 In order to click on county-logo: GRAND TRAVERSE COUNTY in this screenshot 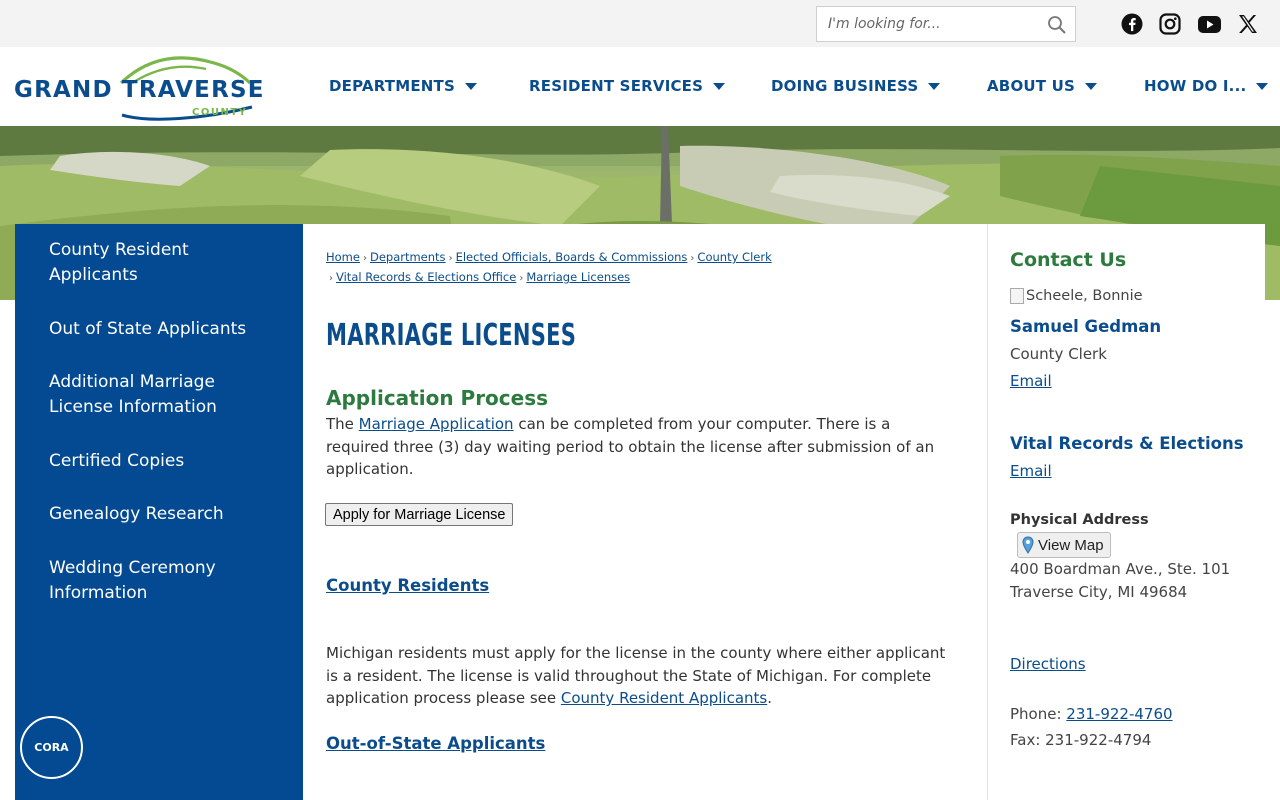, I will do `click(138, 87)`.